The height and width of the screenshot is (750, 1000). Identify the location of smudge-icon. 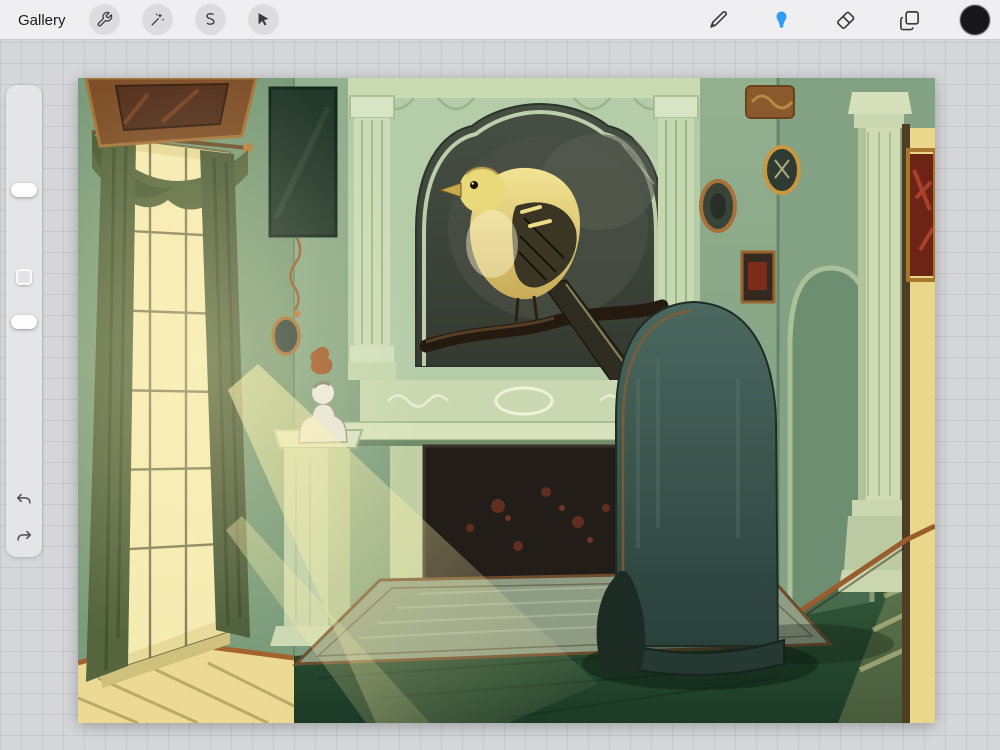
(781, 19).